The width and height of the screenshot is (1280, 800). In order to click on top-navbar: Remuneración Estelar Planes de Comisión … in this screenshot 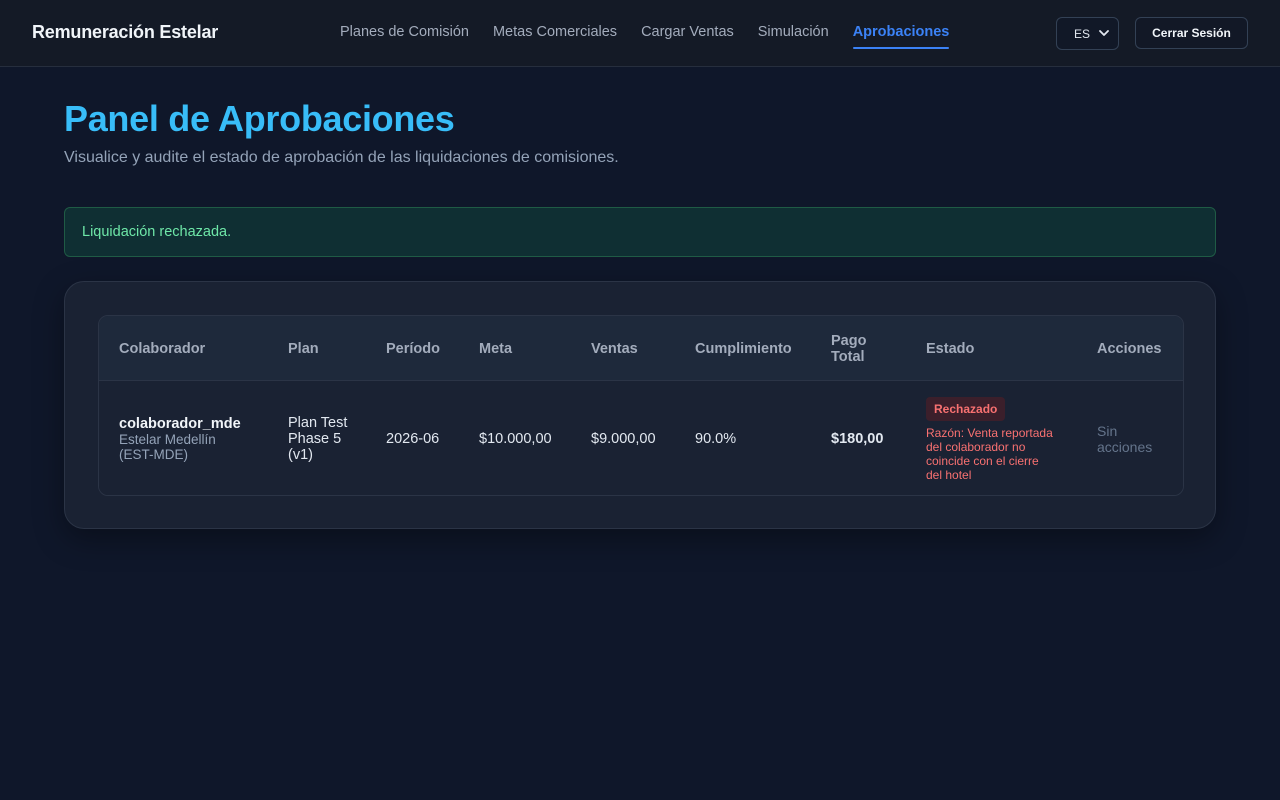, I will do `click(640, 33)`.